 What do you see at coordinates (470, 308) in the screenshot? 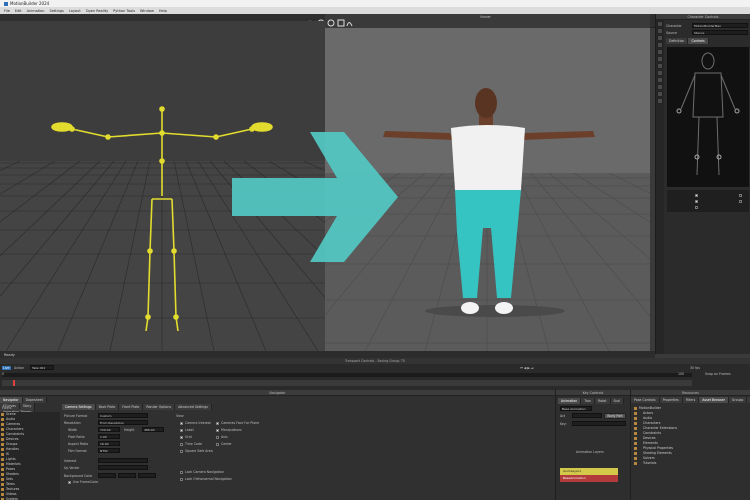
I see `left-shoe` at bounding box center [470, 308].